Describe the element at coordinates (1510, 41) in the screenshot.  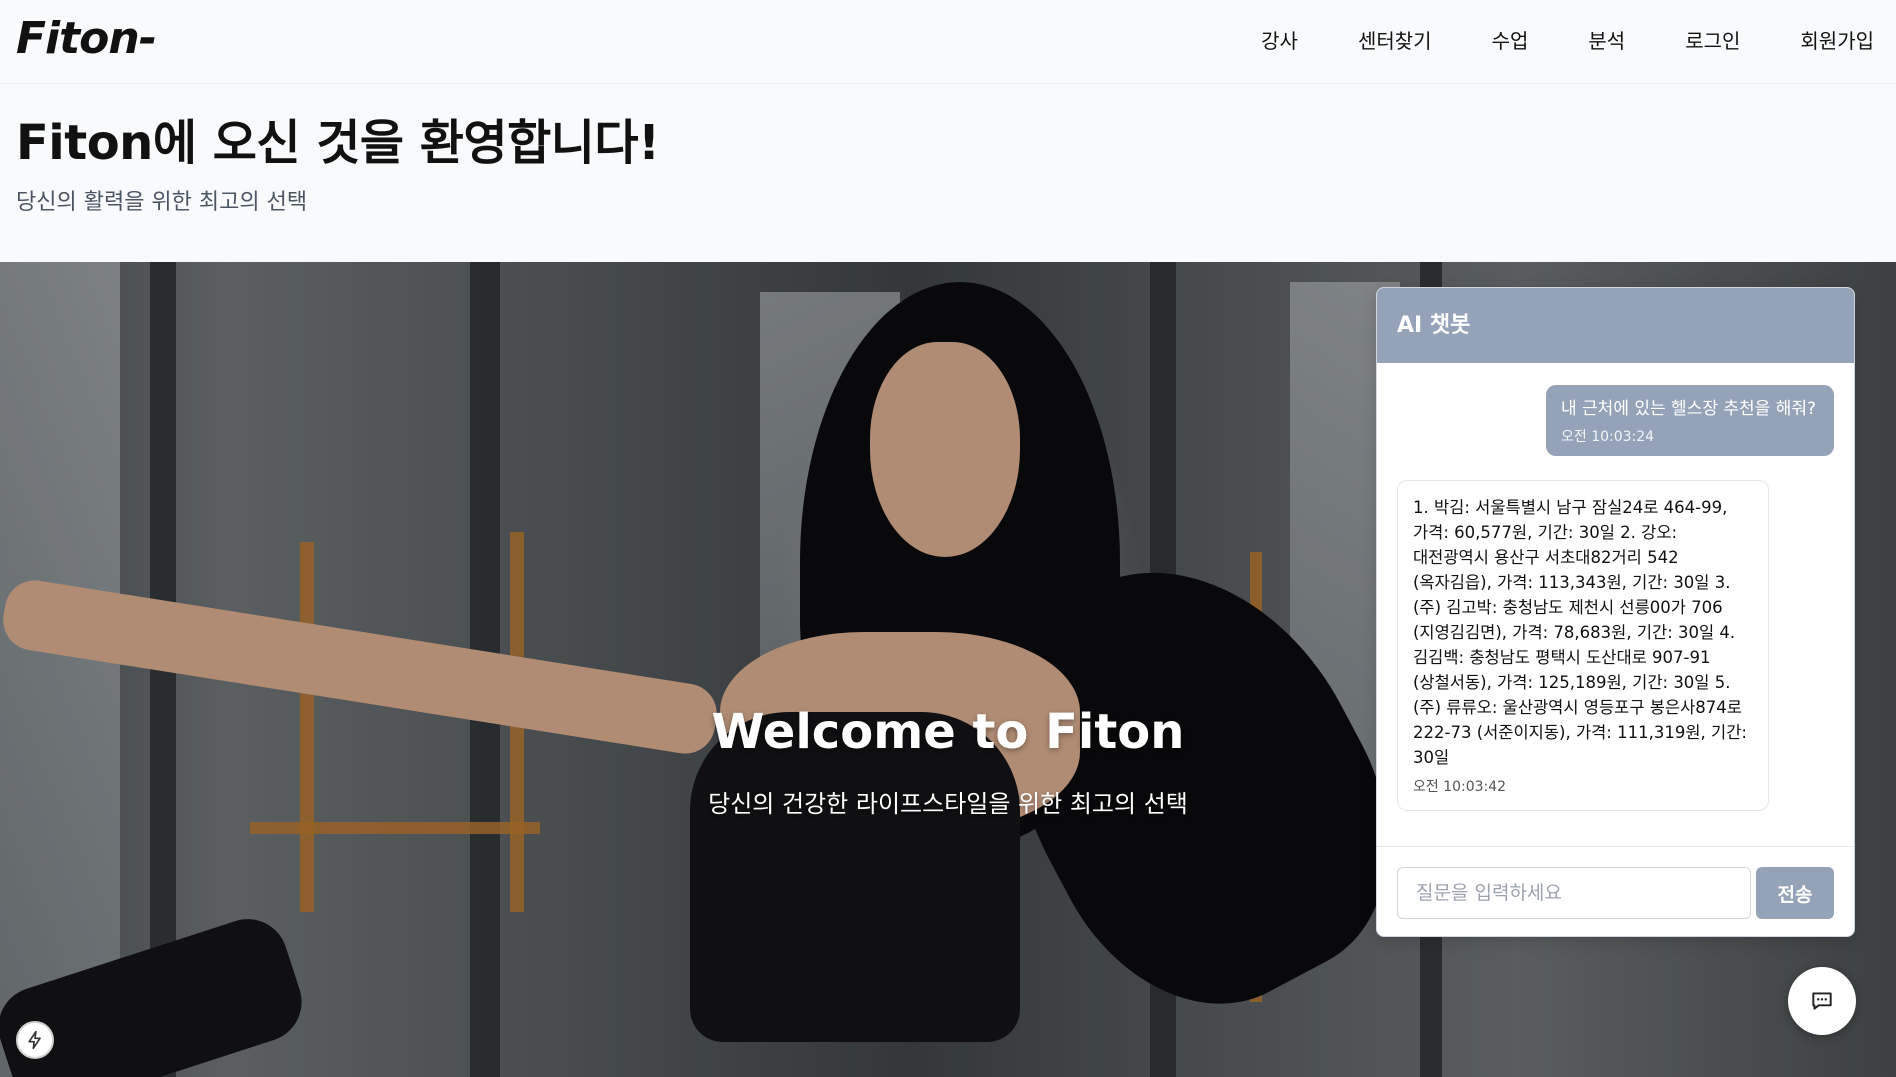
I see `nav-item-classes: 수업` at that location.